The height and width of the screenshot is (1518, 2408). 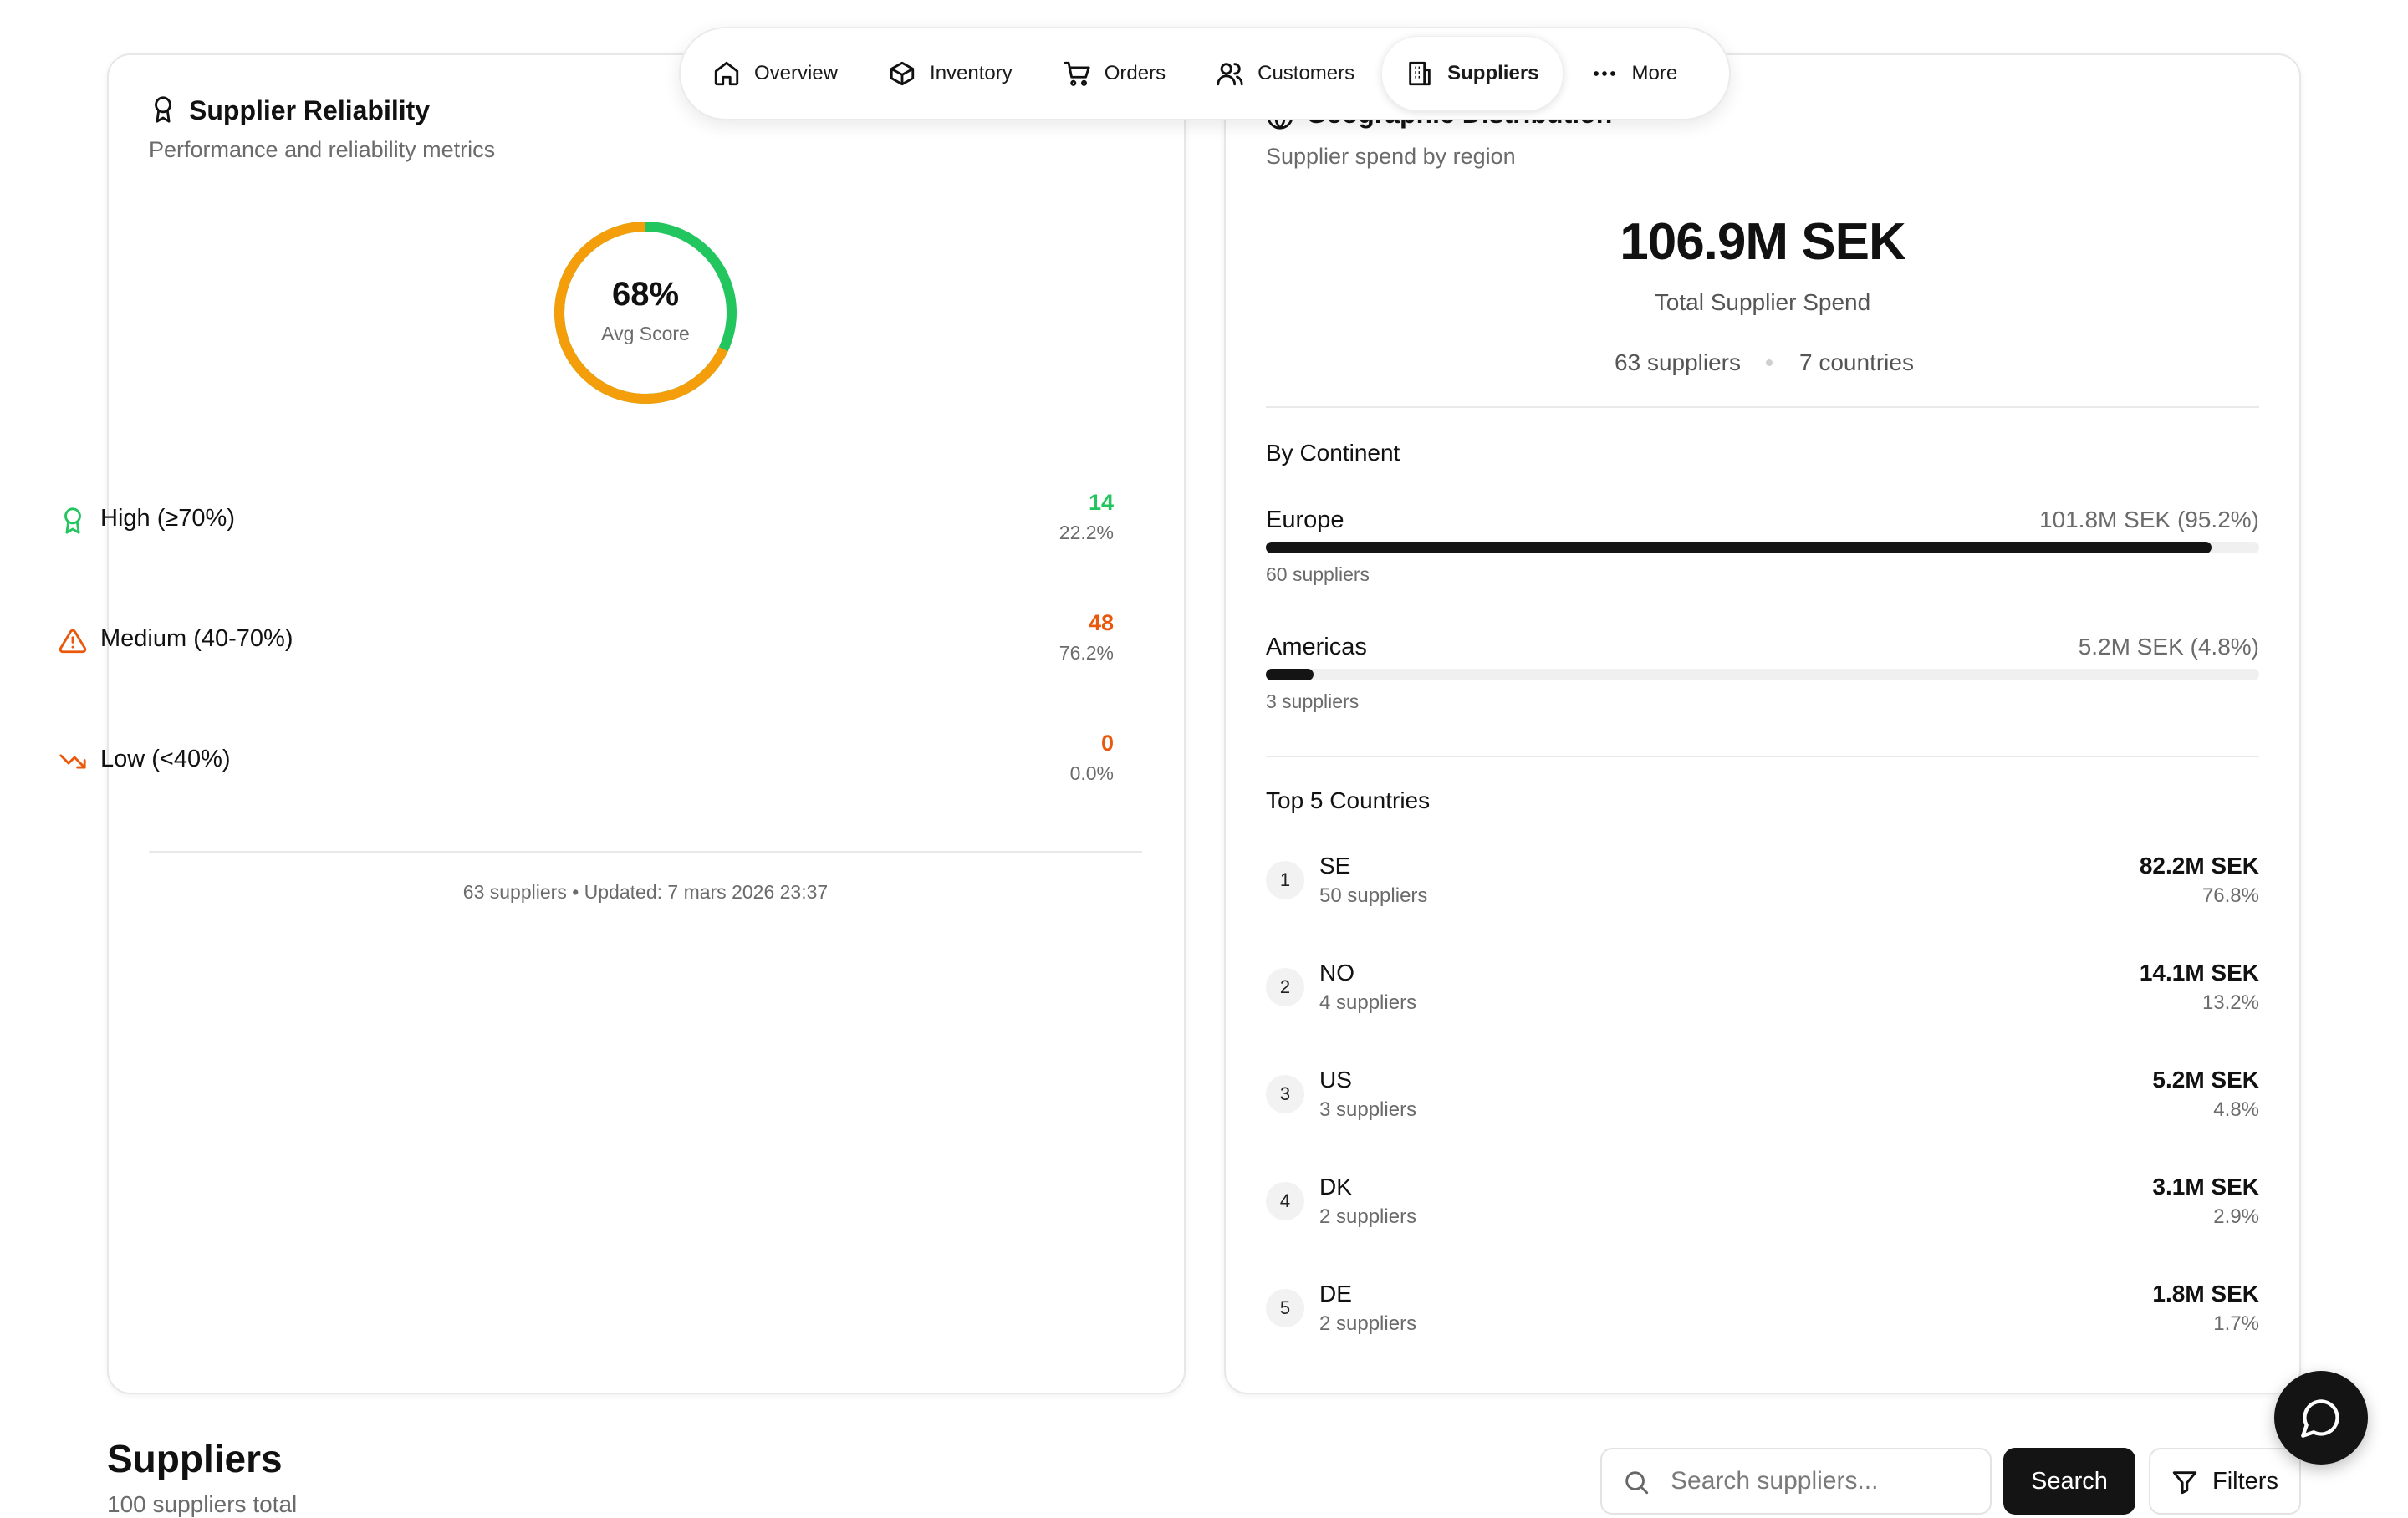 What do you see at coordinates (2236, 1109) in the screenshot?
I see `country-percent: 4.8%` at bounding box center [2236, 1109].